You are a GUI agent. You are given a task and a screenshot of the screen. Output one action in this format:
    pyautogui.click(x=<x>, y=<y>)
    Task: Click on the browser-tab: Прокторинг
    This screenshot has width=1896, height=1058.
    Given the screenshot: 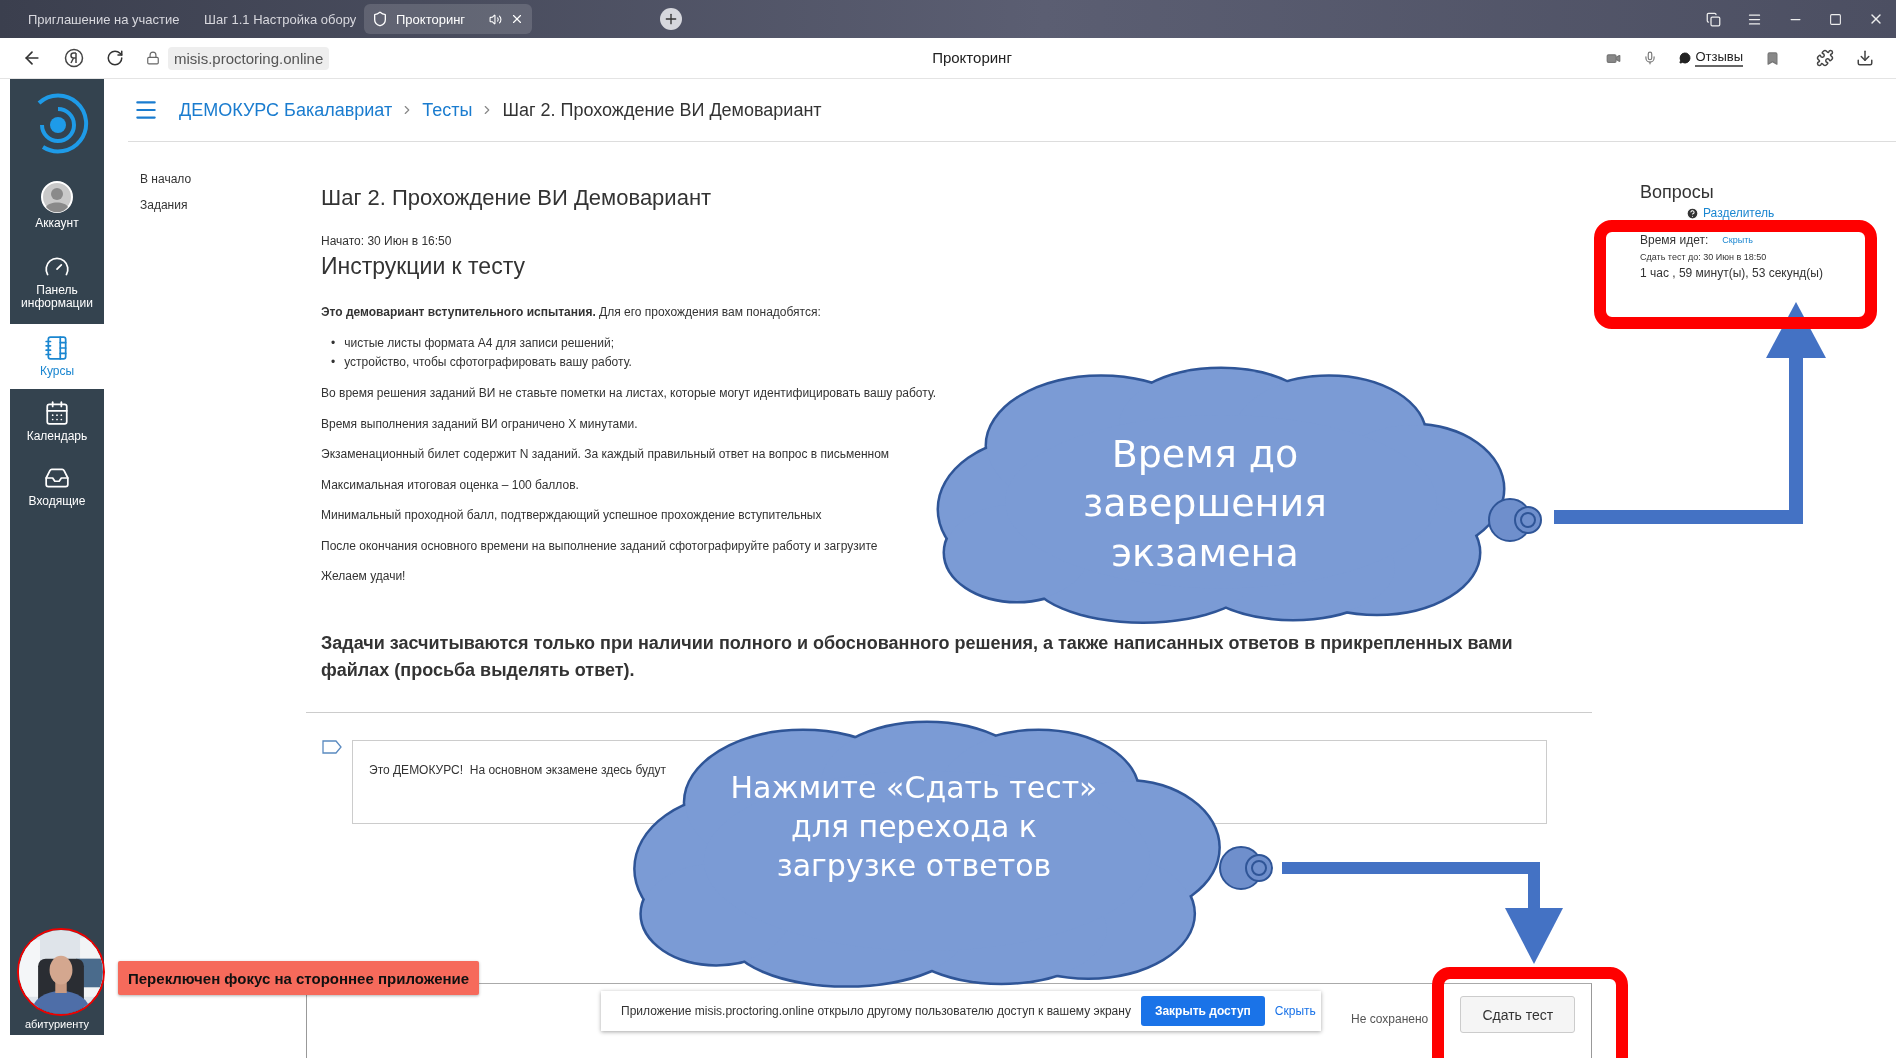 What is the action you would take?
    pyautogui.click(x=448, y=19)
    